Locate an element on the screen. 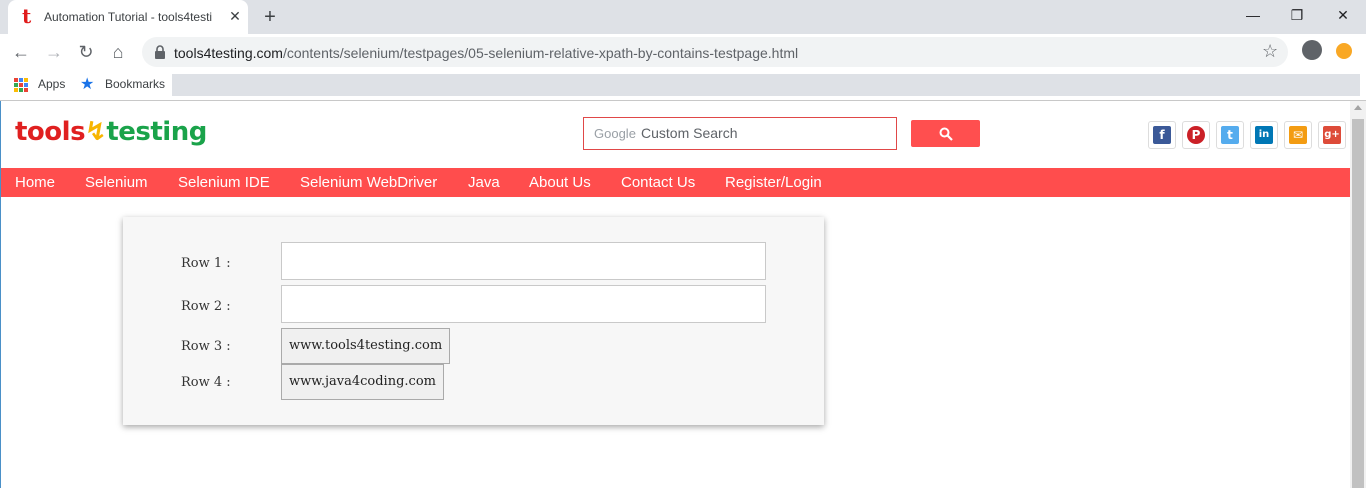 The image size is (1366, 488). row2-label: Row 2 : is located at coordinates (206, 306).